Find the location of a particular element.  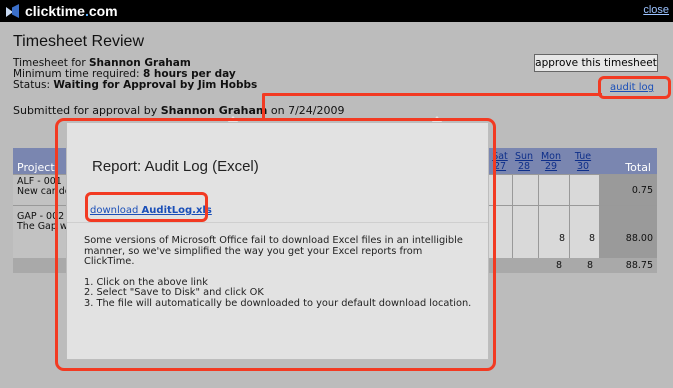

approve-timesheet-button: approve this timesheet is located at coordinates (596, 63).